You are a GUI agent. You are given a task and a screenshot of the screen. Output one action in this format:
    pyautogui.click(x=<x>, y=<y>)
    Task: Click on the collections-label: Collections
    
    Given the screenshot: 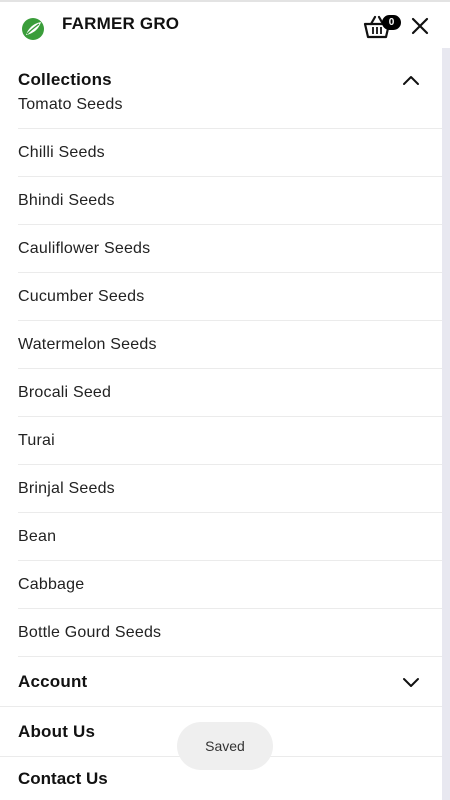 What is the action you would take?
    pyautogui.click(x=65, y=79)
    